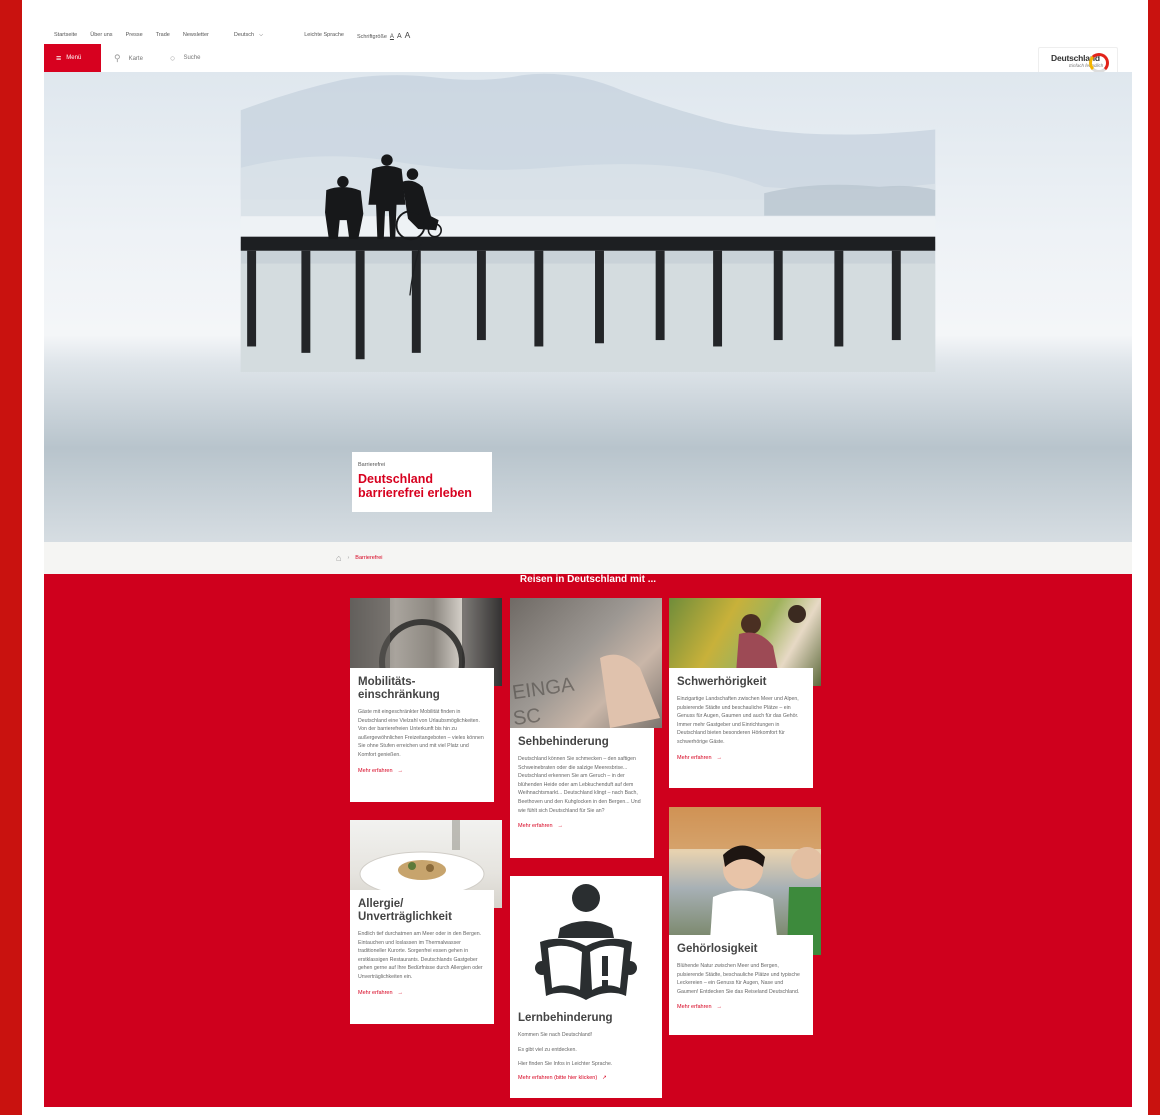 The width and height of the screenshot is (1160, 1115). What do you see at coordinates (563, 742) in the screenshot?
I see `vision-title: Sehbehinderung` at bounding box center [563, 742].